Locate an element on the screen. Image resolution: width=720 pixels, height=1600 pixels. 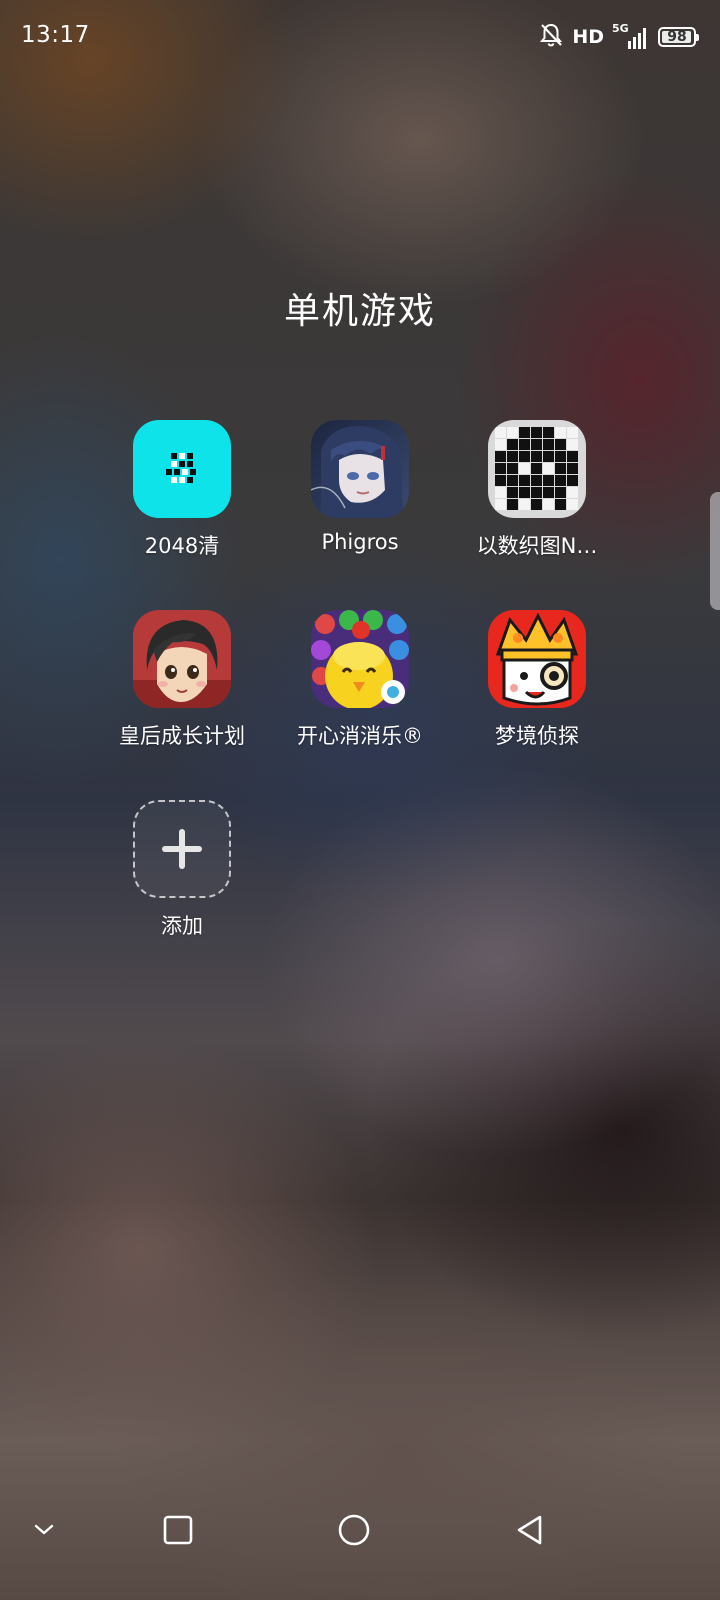
chevron-down-icon is located at coordinates (44, 1530).